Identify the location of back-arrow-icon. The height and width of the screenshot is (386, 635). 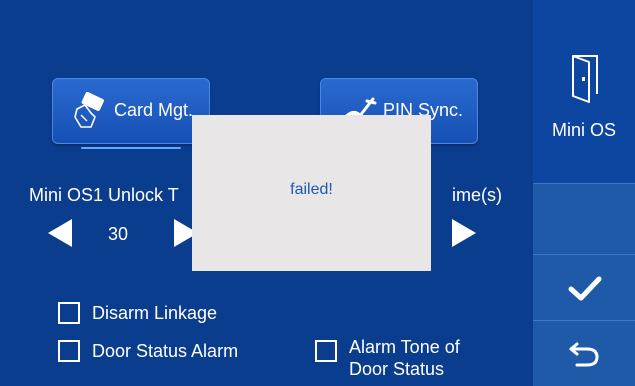
(584, 354).